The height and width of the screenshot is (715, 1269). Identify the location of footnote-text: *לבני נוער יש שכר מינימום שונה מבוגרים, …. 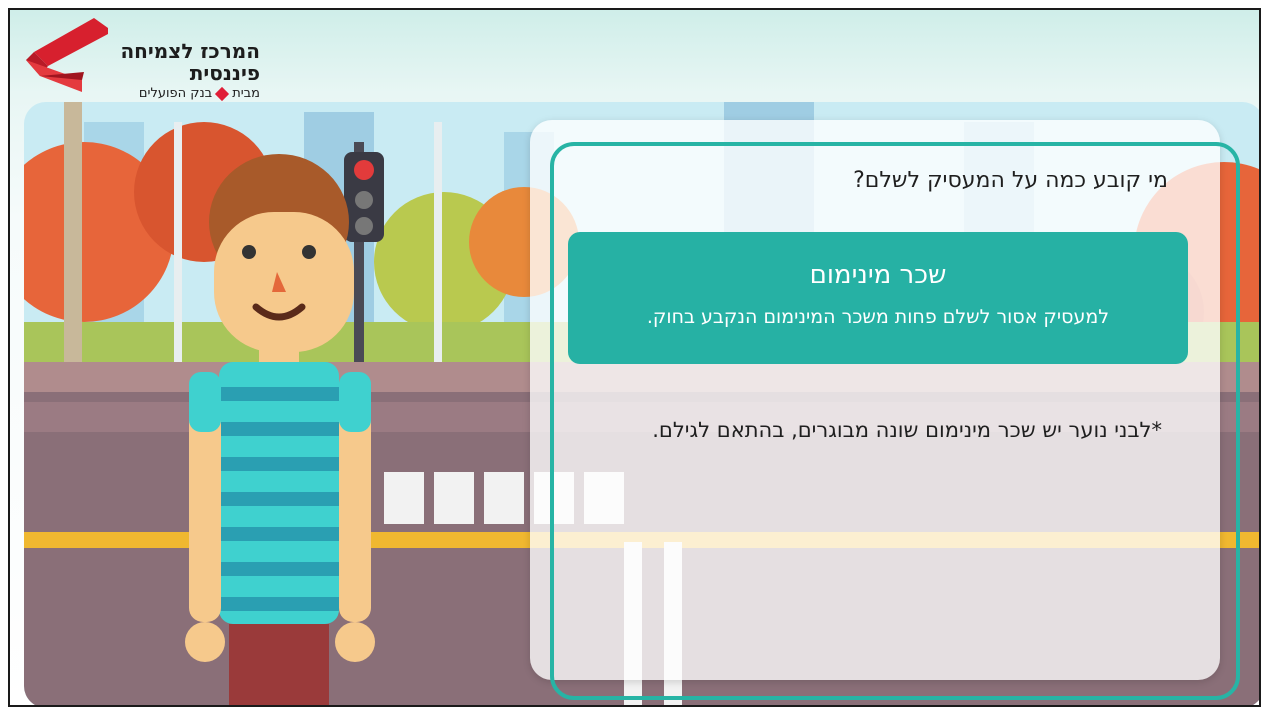
(907, 430).